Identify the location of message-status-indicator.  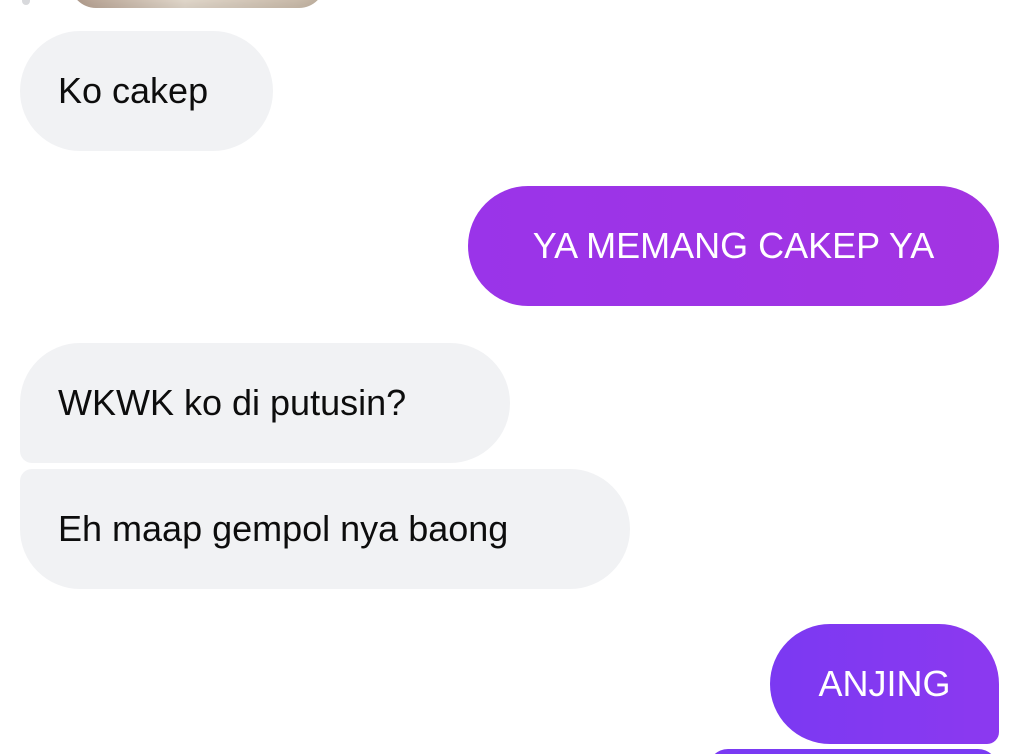
(26, 2).